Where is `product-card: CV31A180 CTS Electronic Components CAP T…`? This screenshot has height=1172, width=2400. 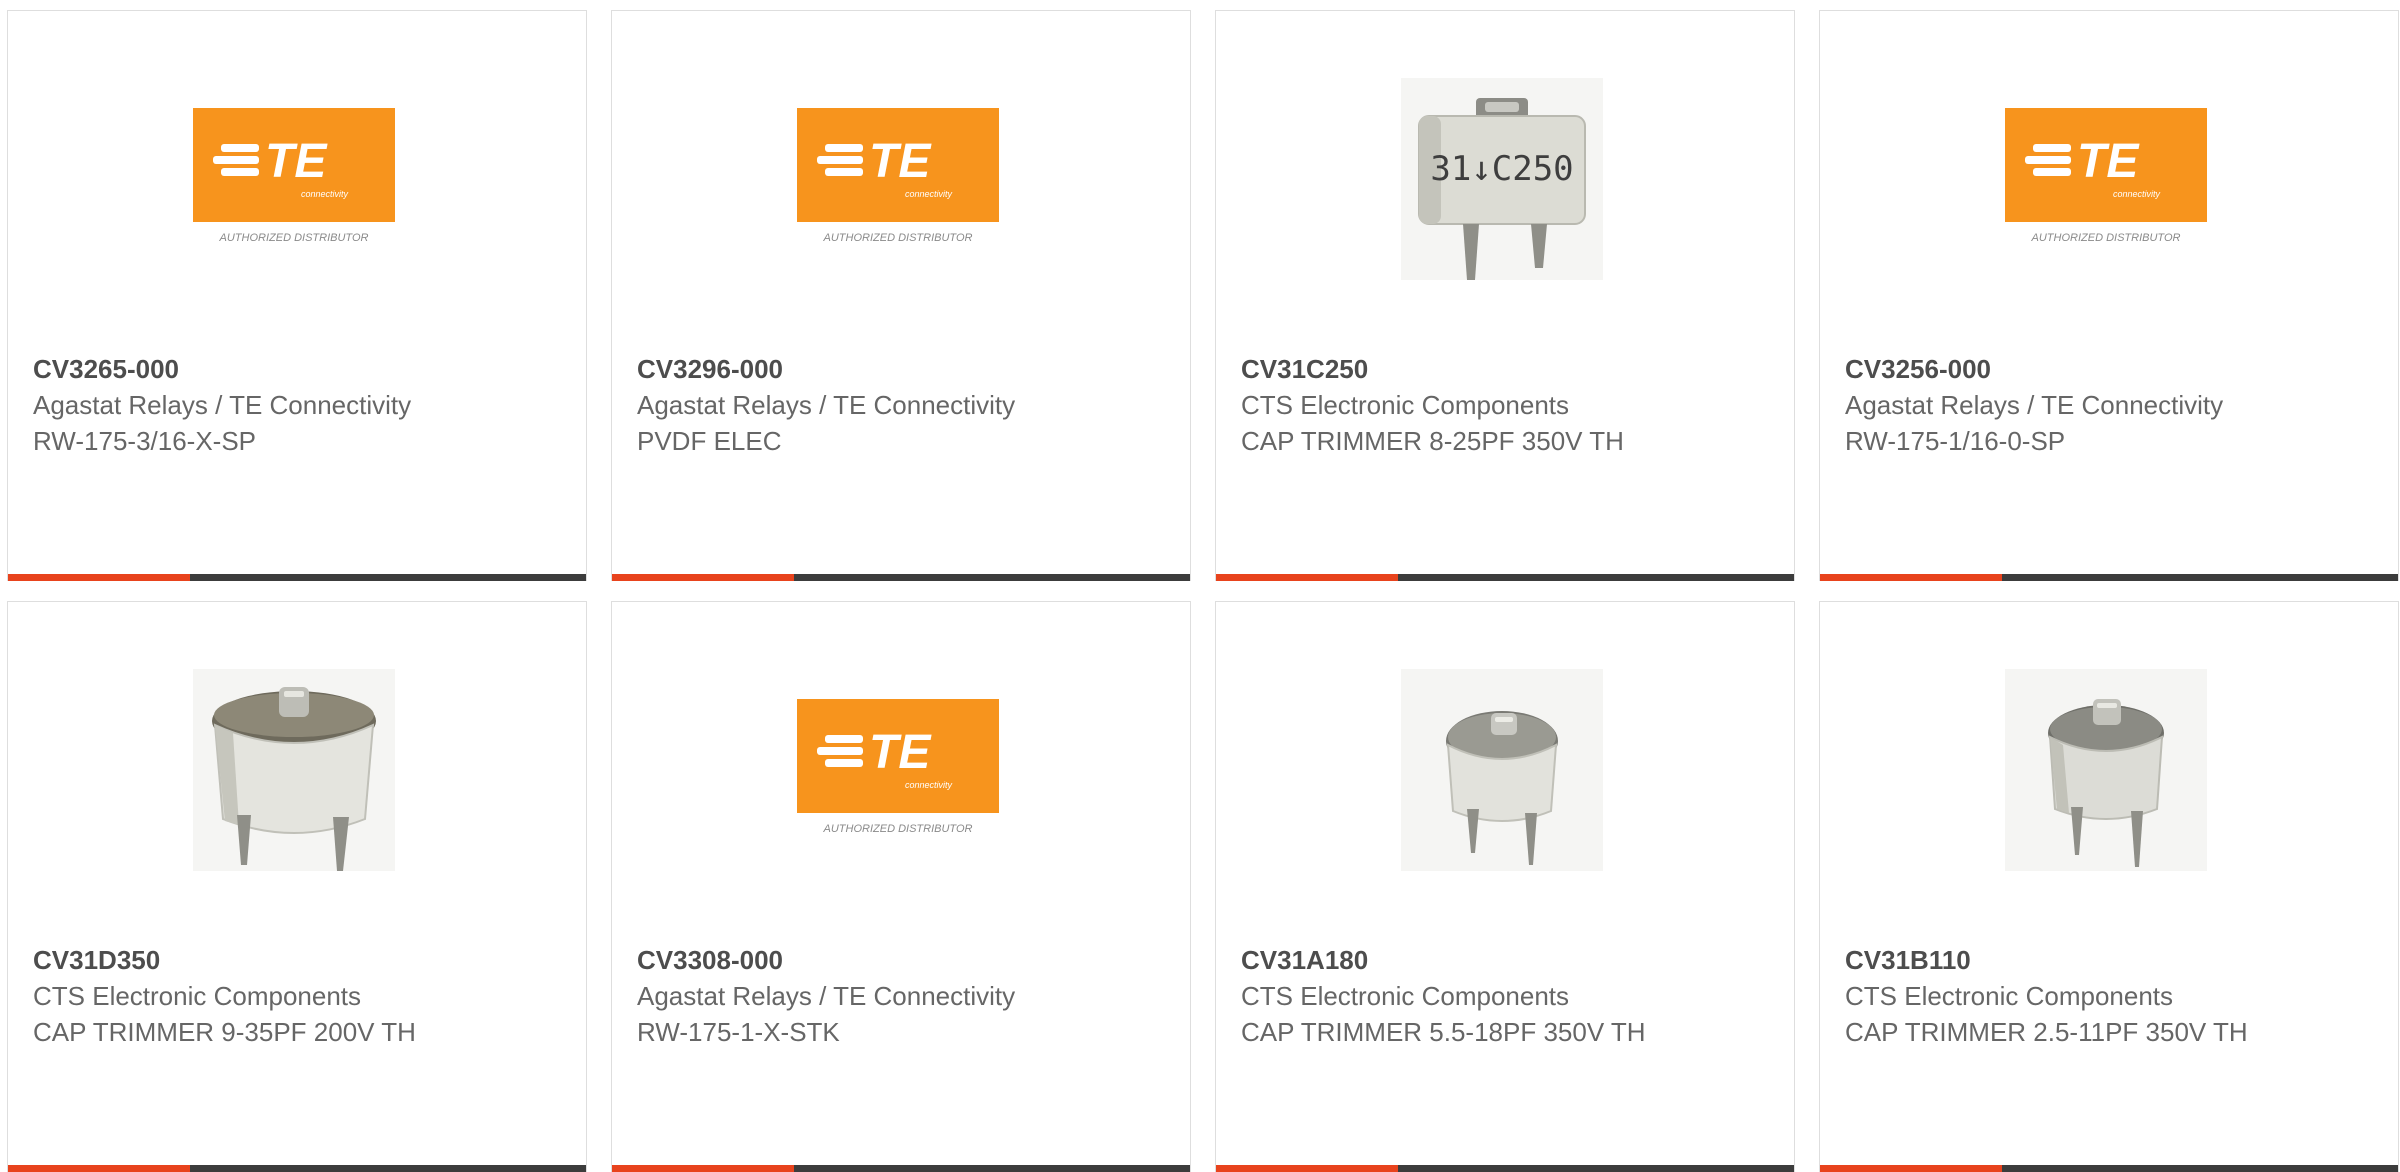
product-card: CV31A180 CTS Electronic Components CAP T… is located at coordinates (1505, 886).